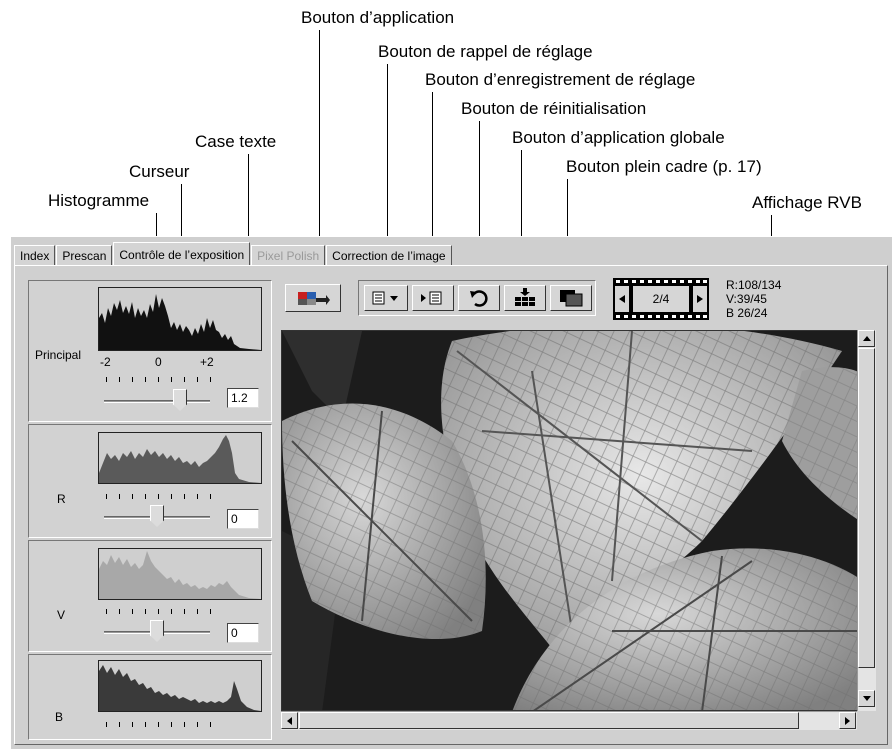  I want to click on scroll-up-button, so click(866, 338).